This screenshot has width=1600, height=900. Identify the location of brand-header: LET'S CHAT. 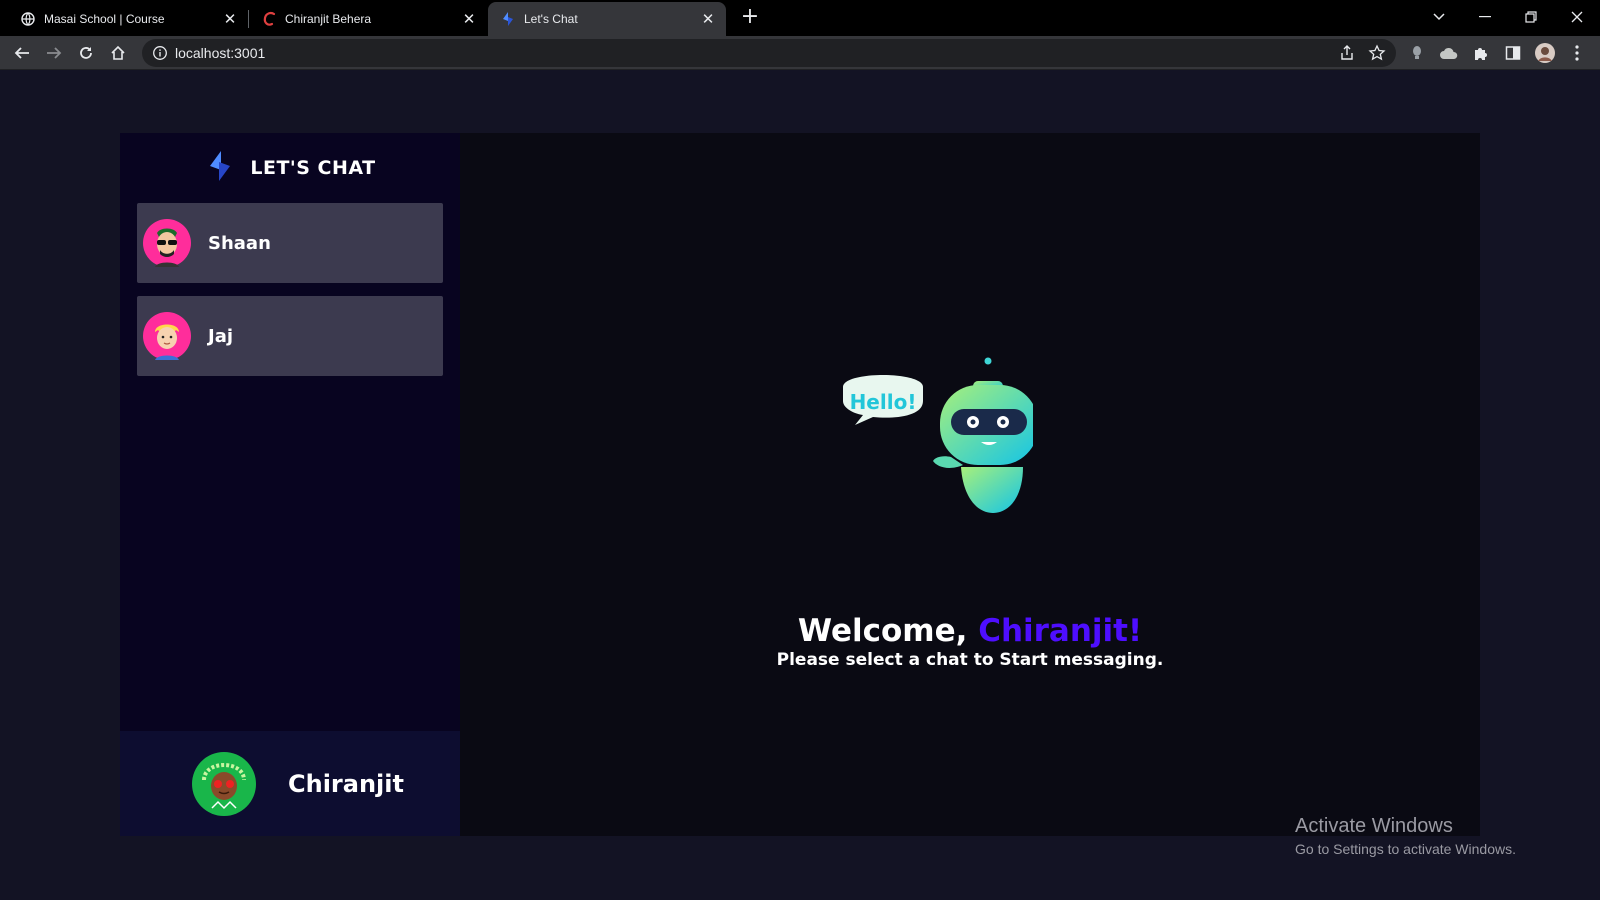
(290, 168).